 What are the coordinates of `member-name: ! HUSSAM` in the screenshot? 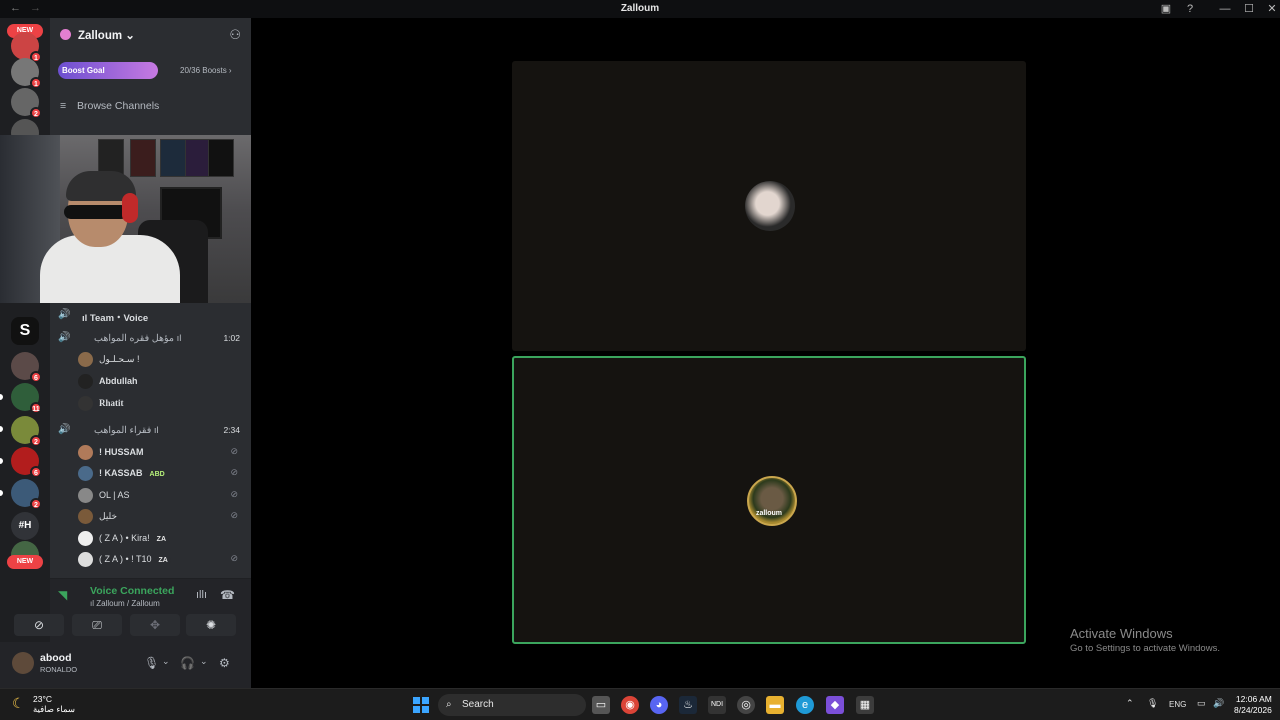 It's located at (121, 452).